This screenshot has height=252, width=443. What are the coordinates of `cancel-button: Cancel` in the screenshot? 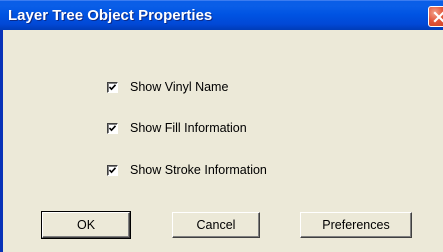 It's located at (216, 225).